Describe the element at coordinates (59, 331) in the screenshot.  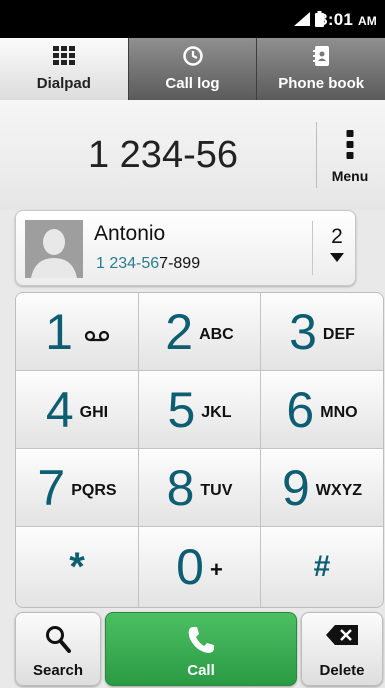
I see `key-digit: 1` at that location.